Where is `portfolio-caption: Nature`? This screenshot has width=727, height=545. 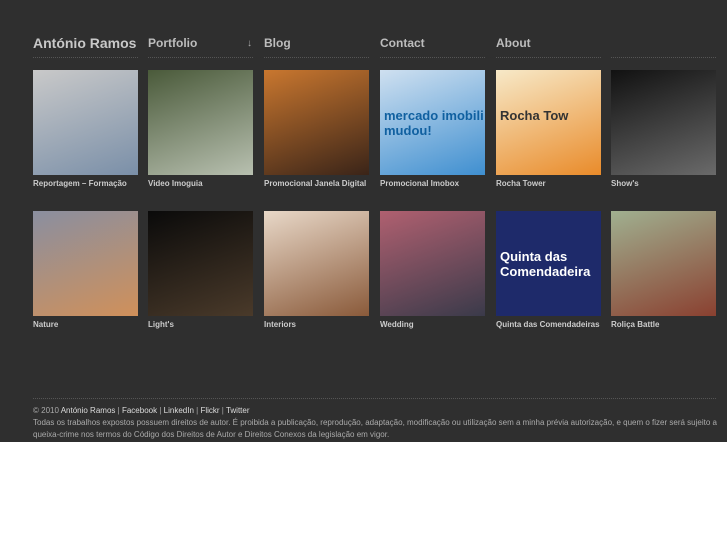 portfolio-caption: Nature is located at coordinates (90, 324).